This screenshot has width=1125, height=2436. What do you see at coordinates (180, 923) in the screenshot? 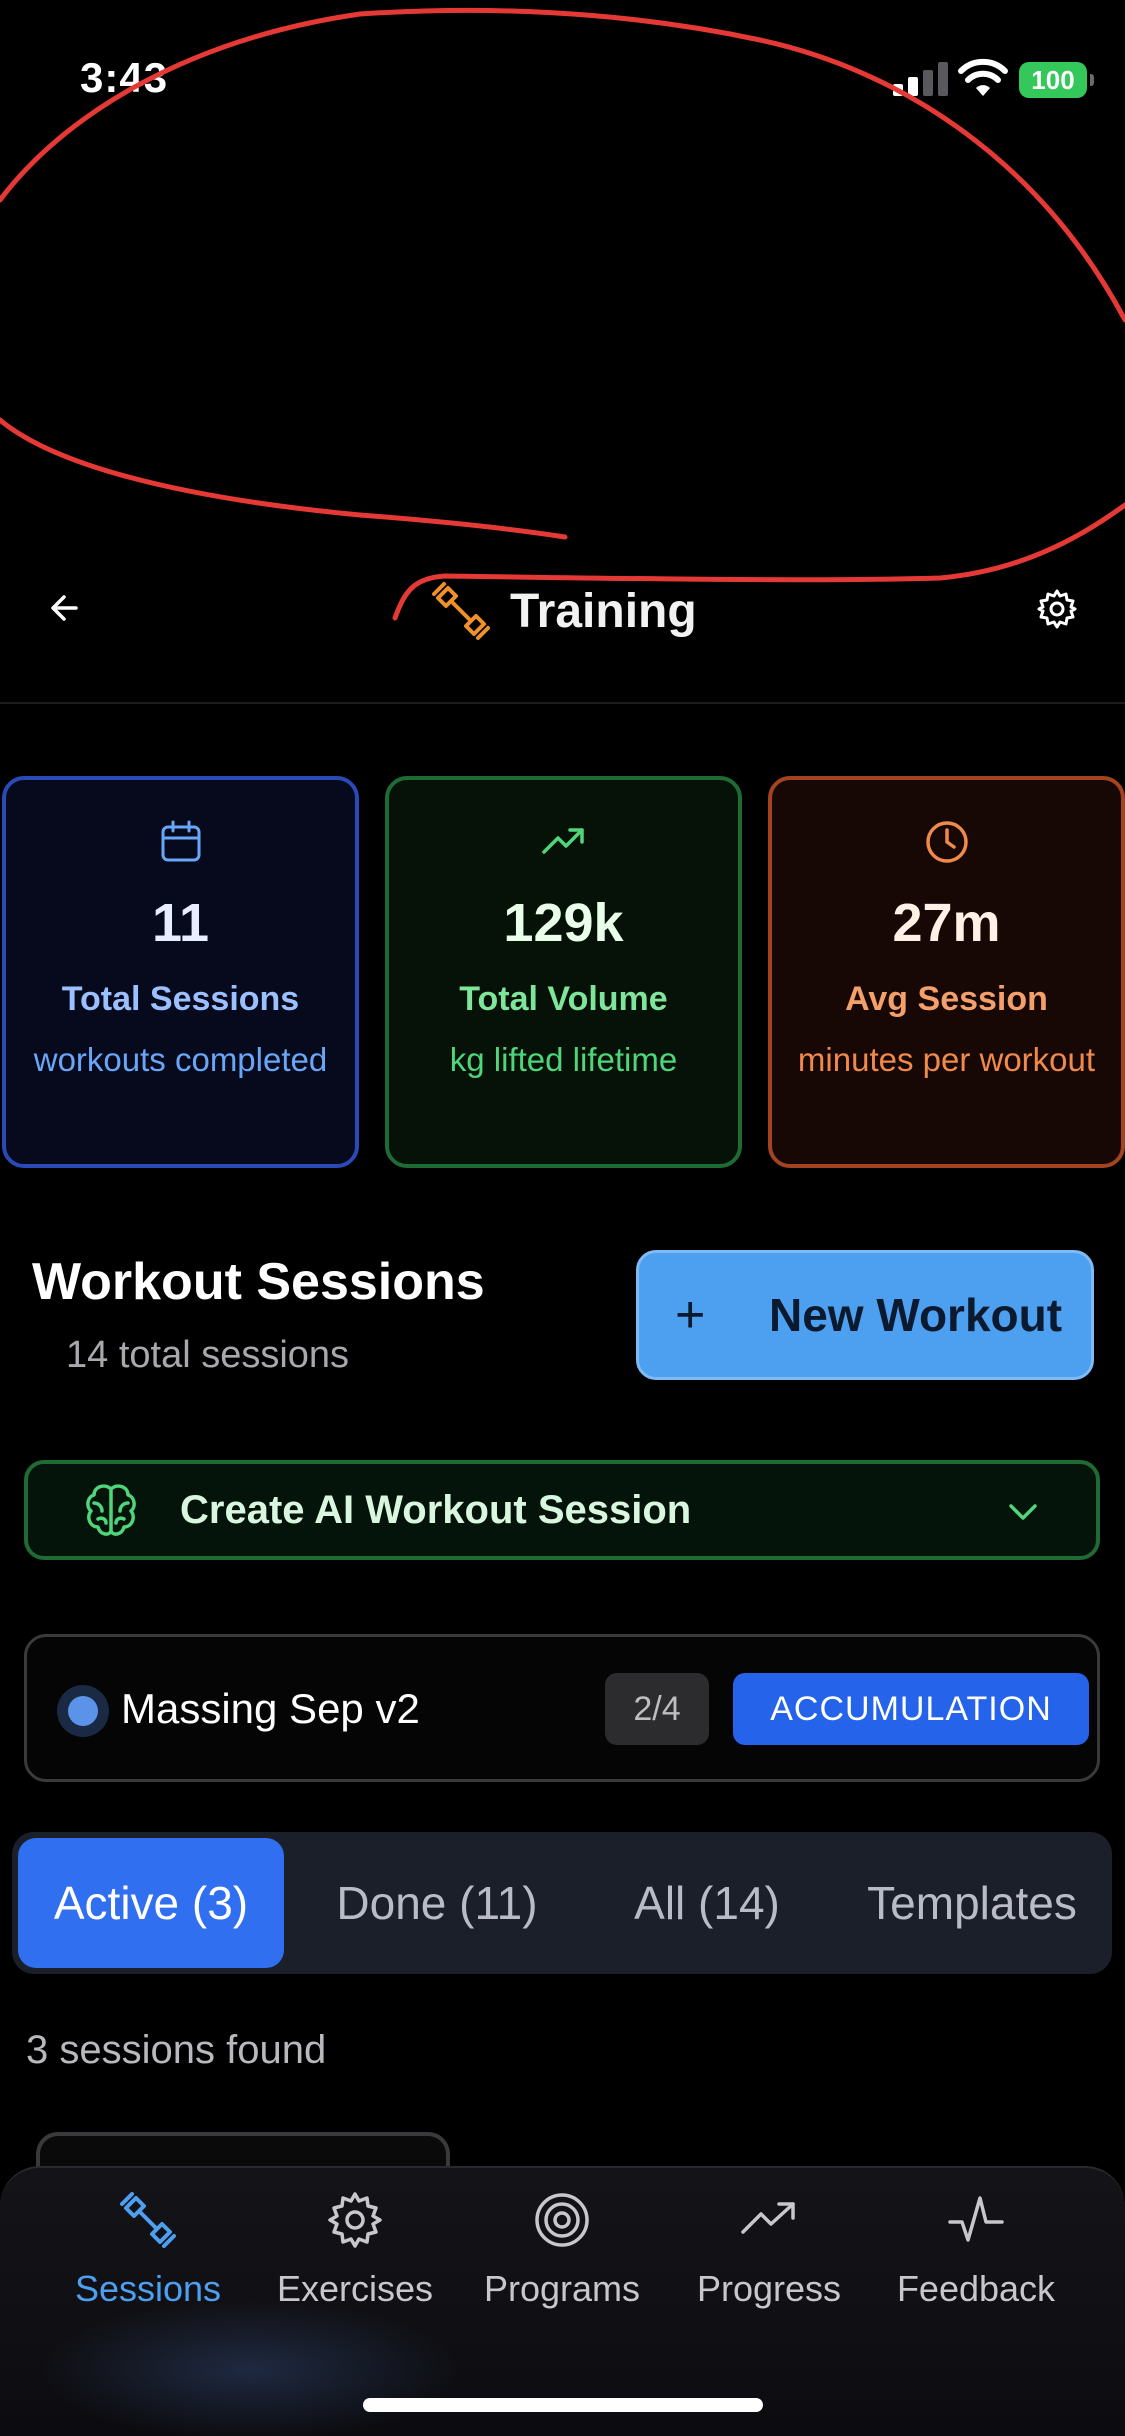
I see `stat-value: 11` at bounding box center [180, 923].